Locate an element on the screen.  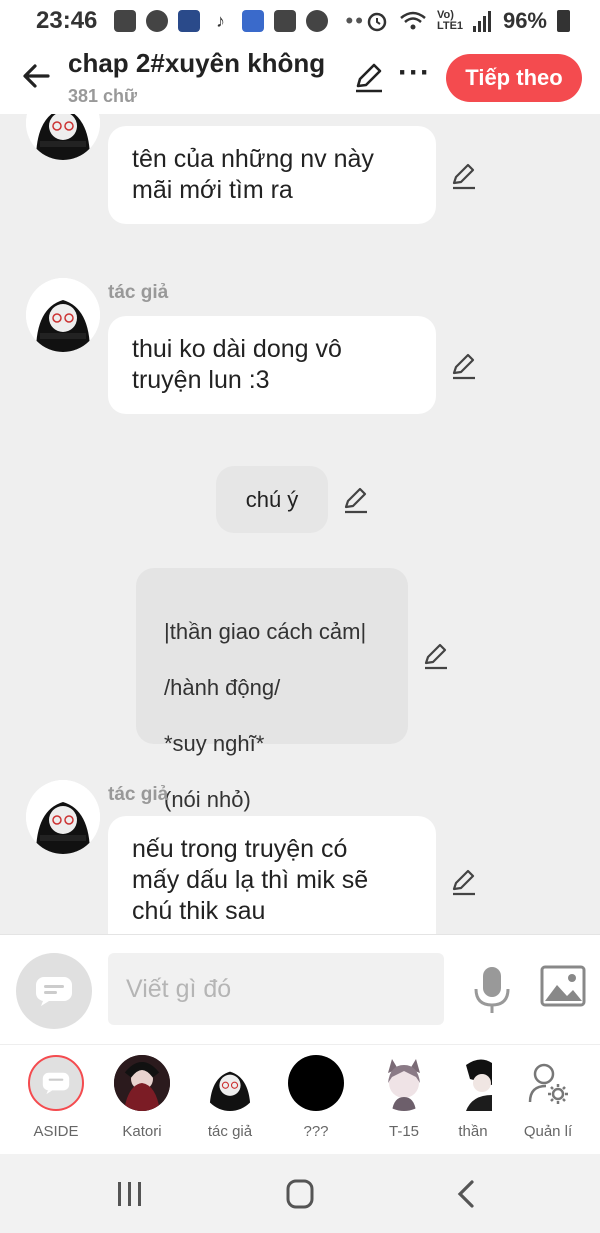
character-name: Quản lí is located at coordinates (548, 1131).